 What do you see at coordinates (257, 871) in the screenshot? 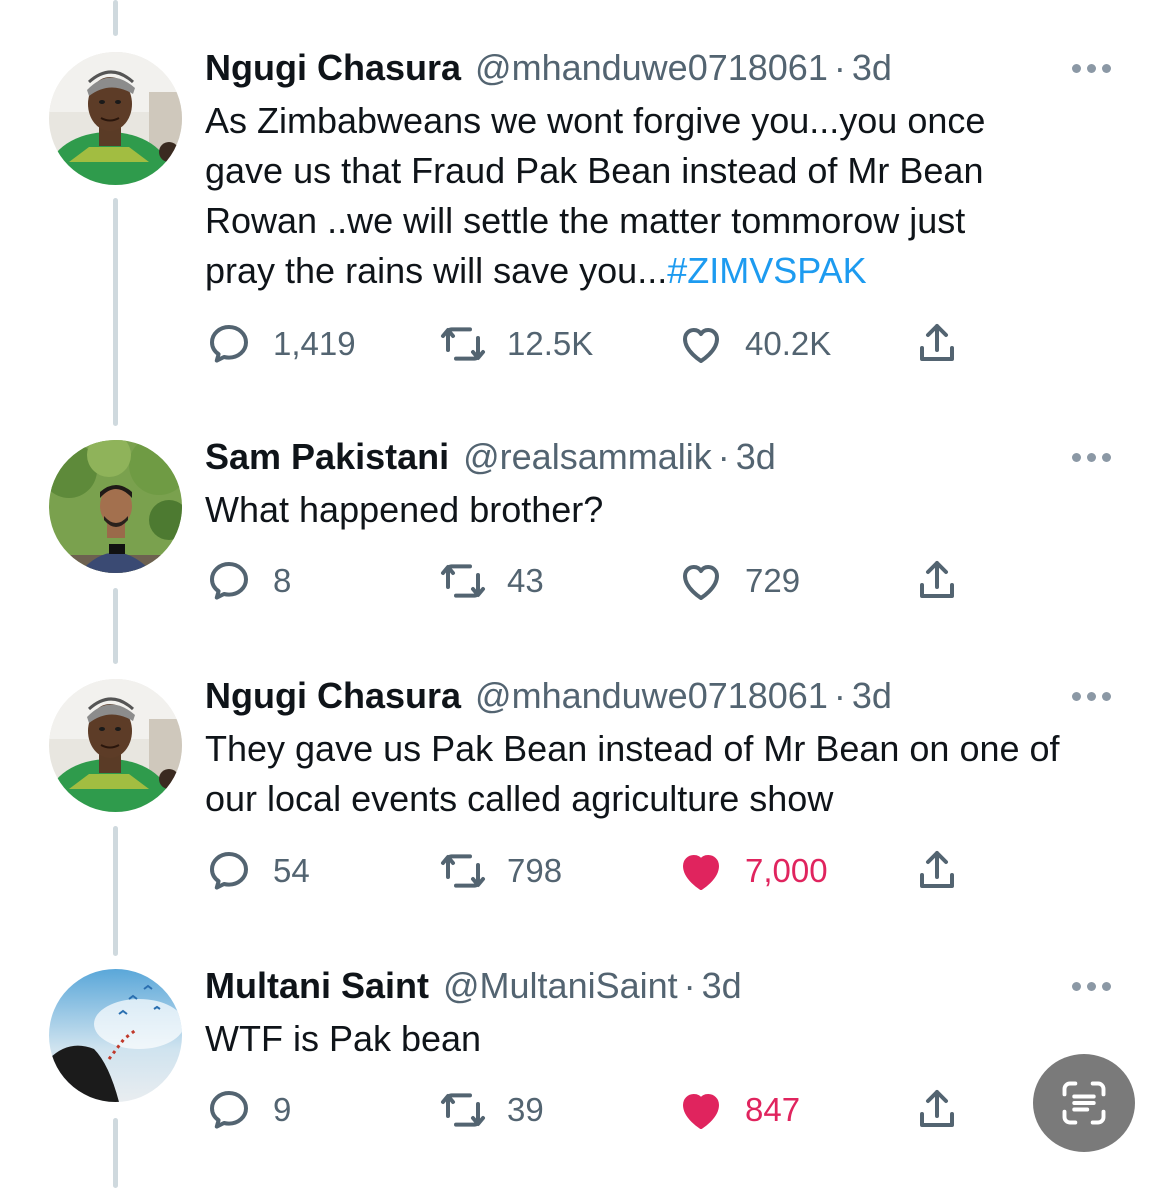
I see `reply-button: 54` at bounding box center [257, 871].